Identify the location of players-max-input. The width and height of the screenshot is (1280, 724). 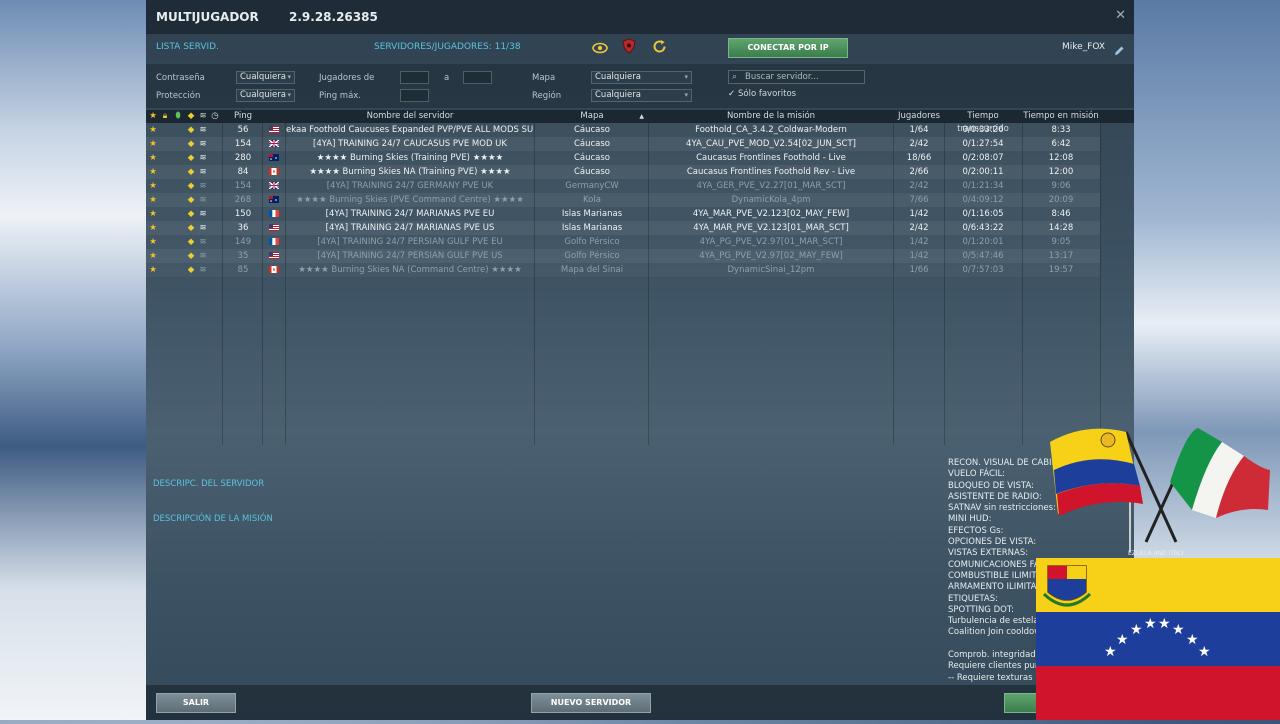
(477, 77).